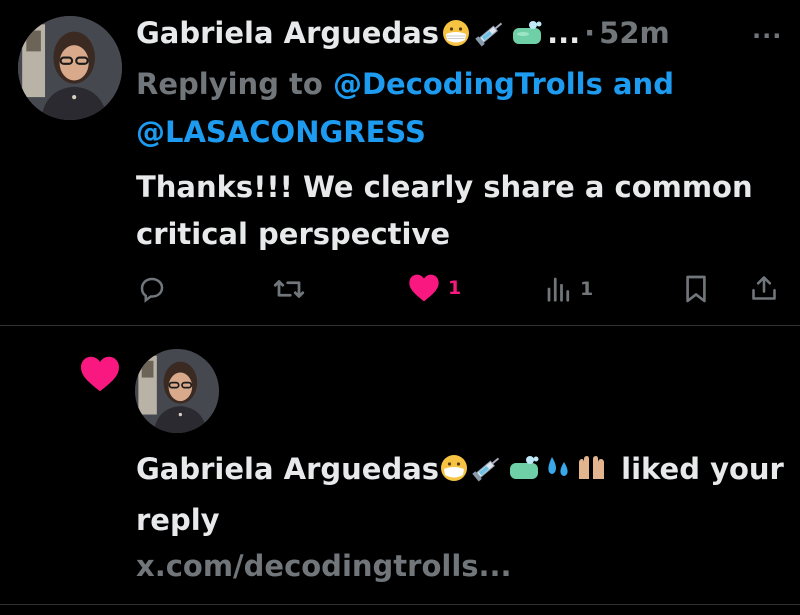 The image size is (800, 615). What do you see at coordinates (559, 473) in the screenshot?
I see `sweat-droplets-emoji-icon` at bounding box center [559, 473].